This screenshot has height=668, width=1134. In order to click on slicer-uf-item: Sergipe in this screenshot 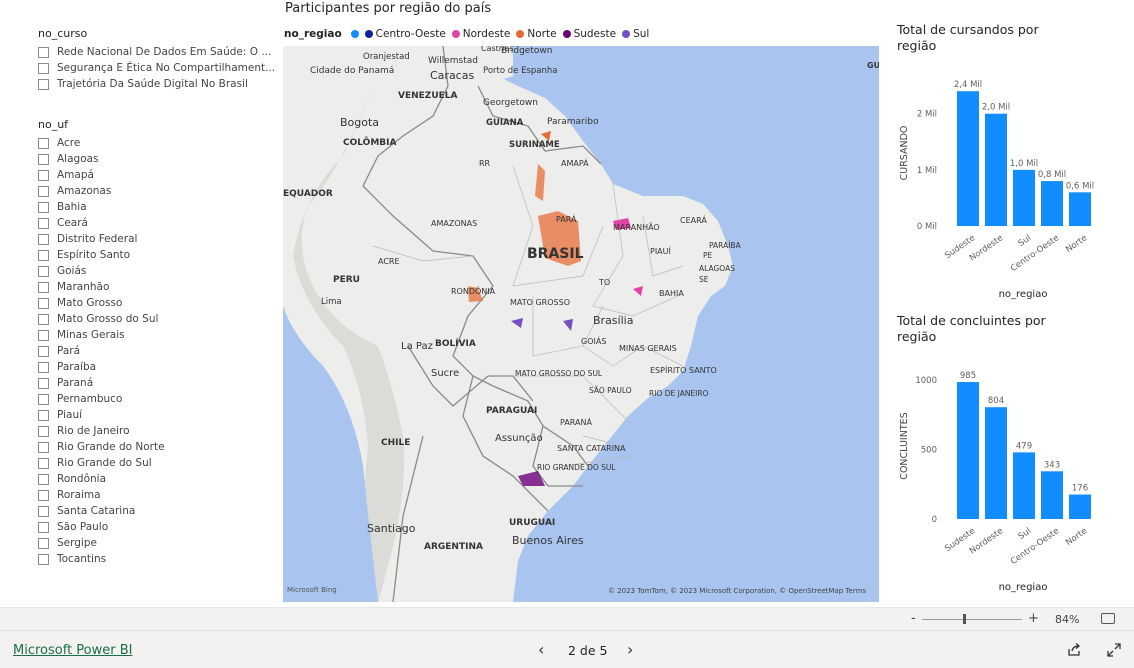, I will do `click(153, 543)`.